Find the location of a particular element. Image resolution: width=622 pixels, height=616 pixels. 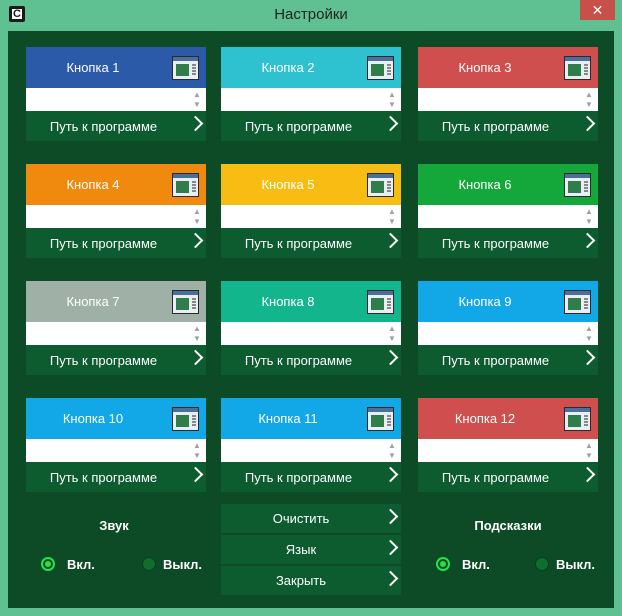

program-path-field-7: ▲ ▼ is located at coordinates (116, 333).